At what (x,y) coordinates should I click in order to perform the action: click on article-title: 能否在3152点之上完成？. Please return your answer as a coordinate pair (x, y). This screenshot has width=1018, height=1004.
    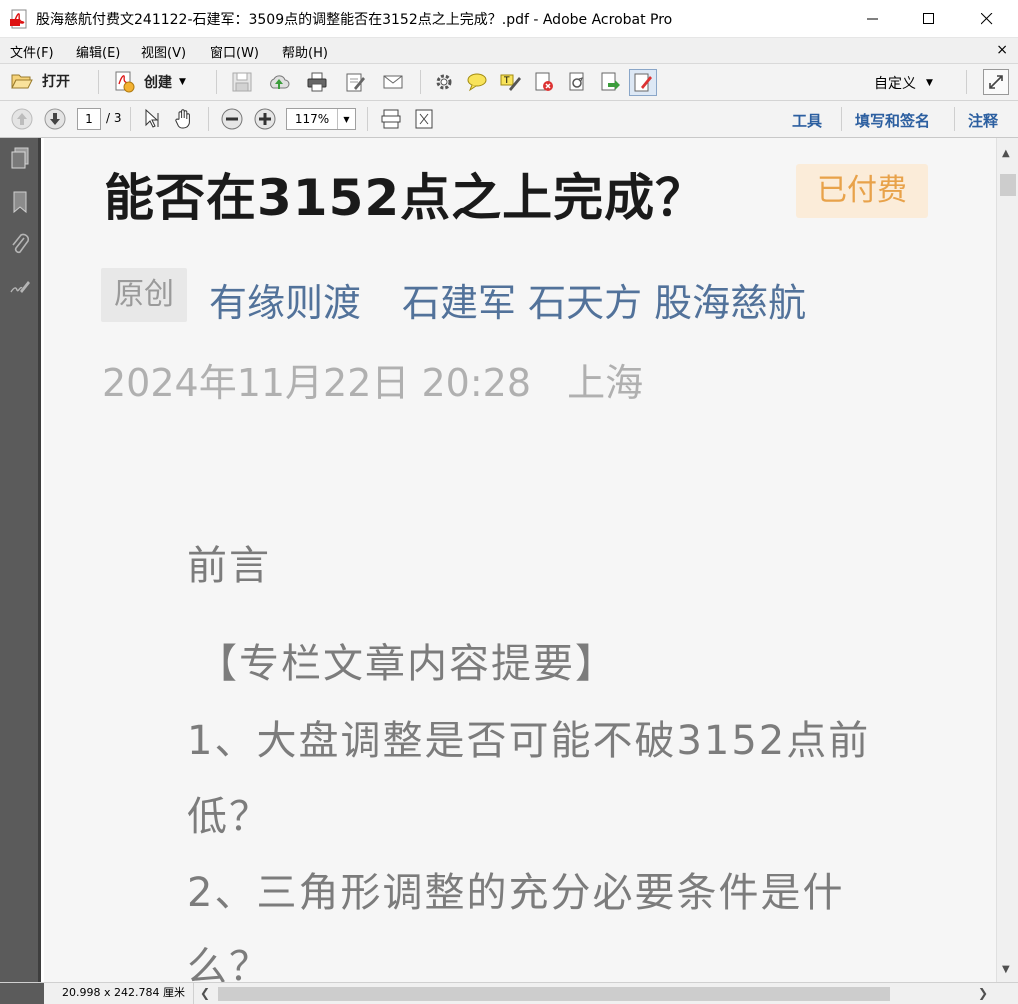
    Looking at the image, I should click on (405, 198).